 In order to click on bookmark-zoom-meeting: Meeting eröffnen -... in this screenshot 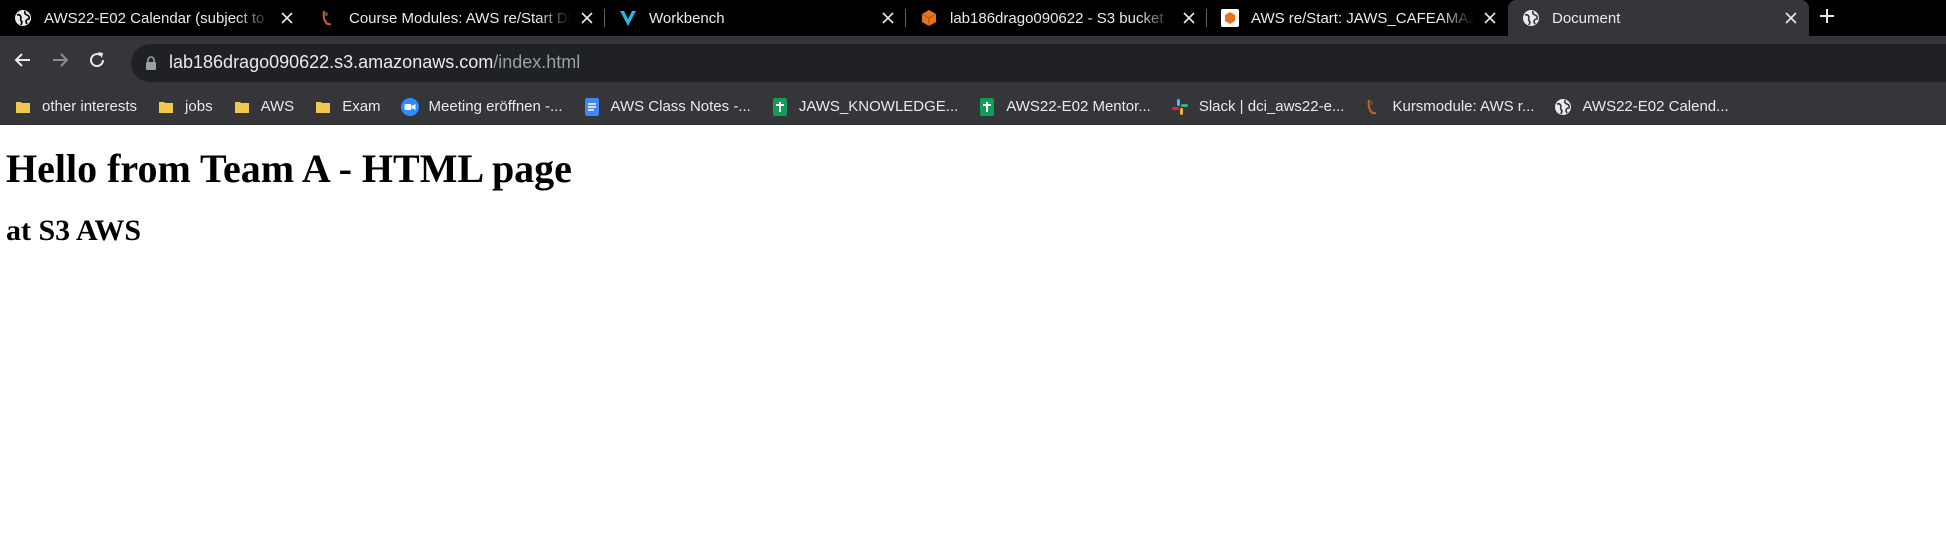, I will do `click(481, 106)`.